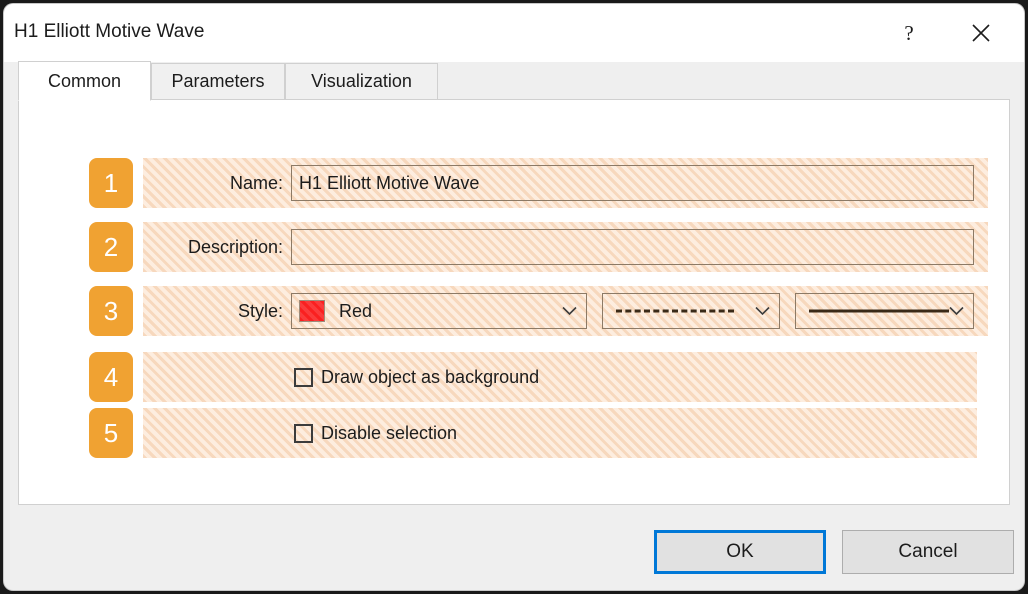 The height and width of the screenshot is (594, 1028). Describe the element at coordinates (879, 311) in the screenshot. I see `solid-line-preview` at that location.